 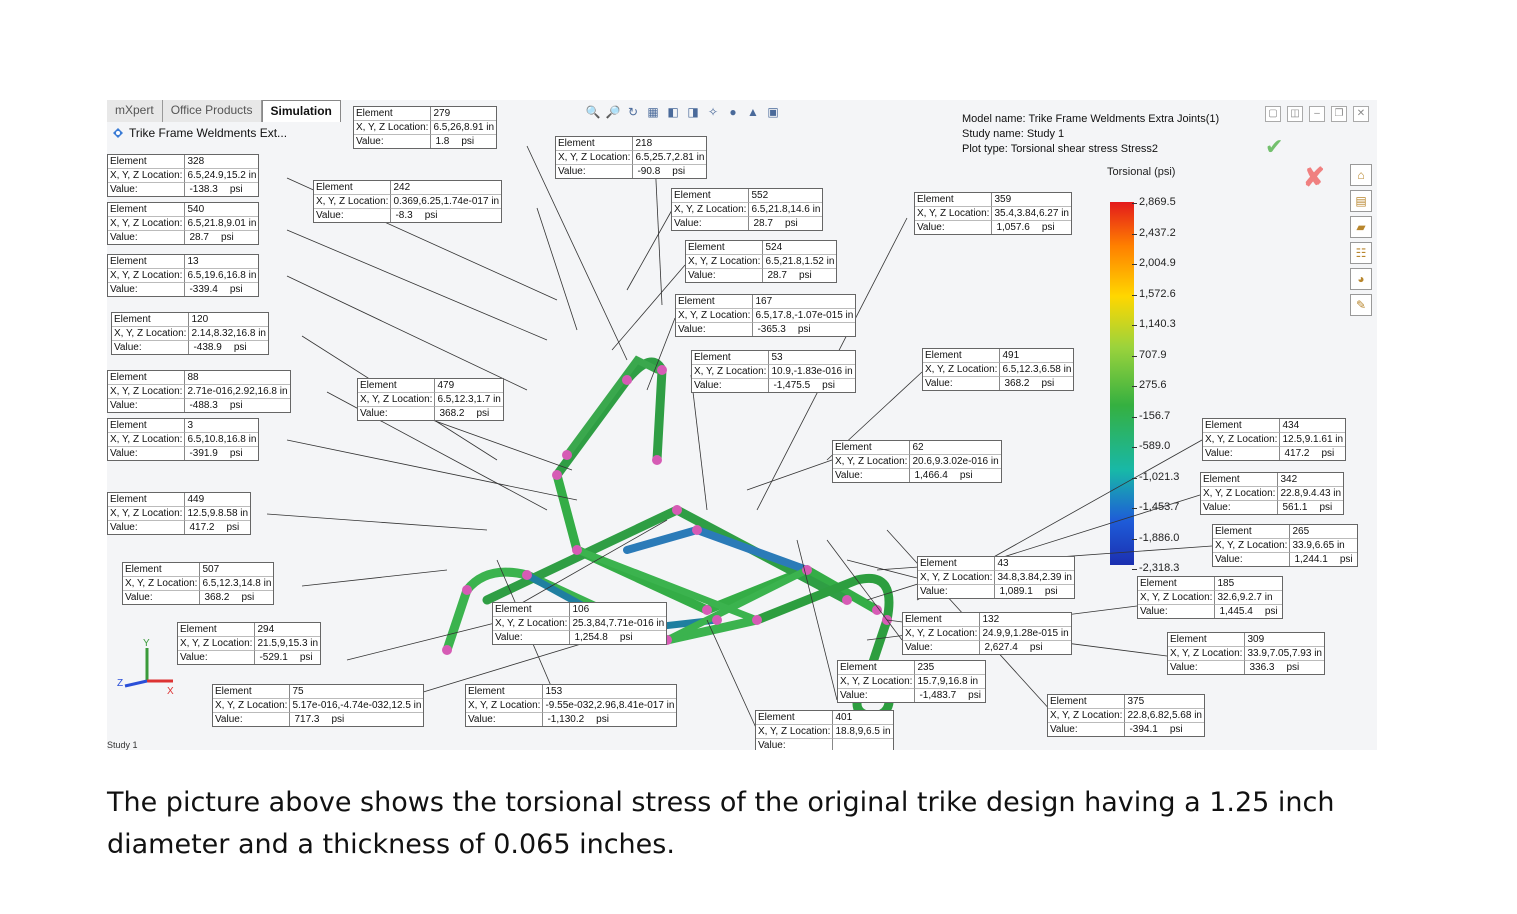 I want to click on probe-location-value: 12.5,9.8.58 in, so click(x=218, y=514).